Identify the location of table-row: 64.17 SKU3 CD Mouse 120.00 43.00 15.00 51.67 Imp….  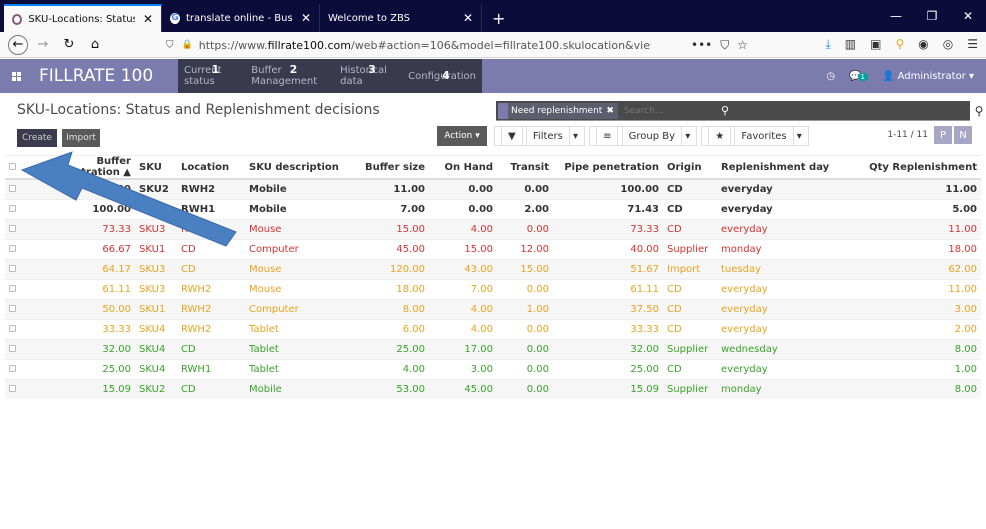
(493, 268).